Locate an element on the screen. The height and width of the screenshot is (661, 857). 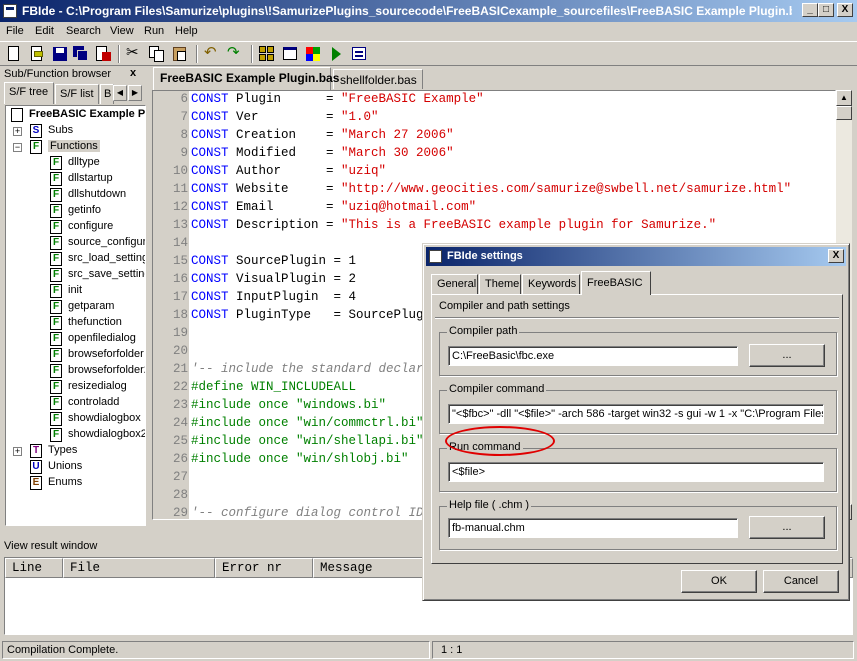
collapse-icon: − is located at coordinates (17, 147).